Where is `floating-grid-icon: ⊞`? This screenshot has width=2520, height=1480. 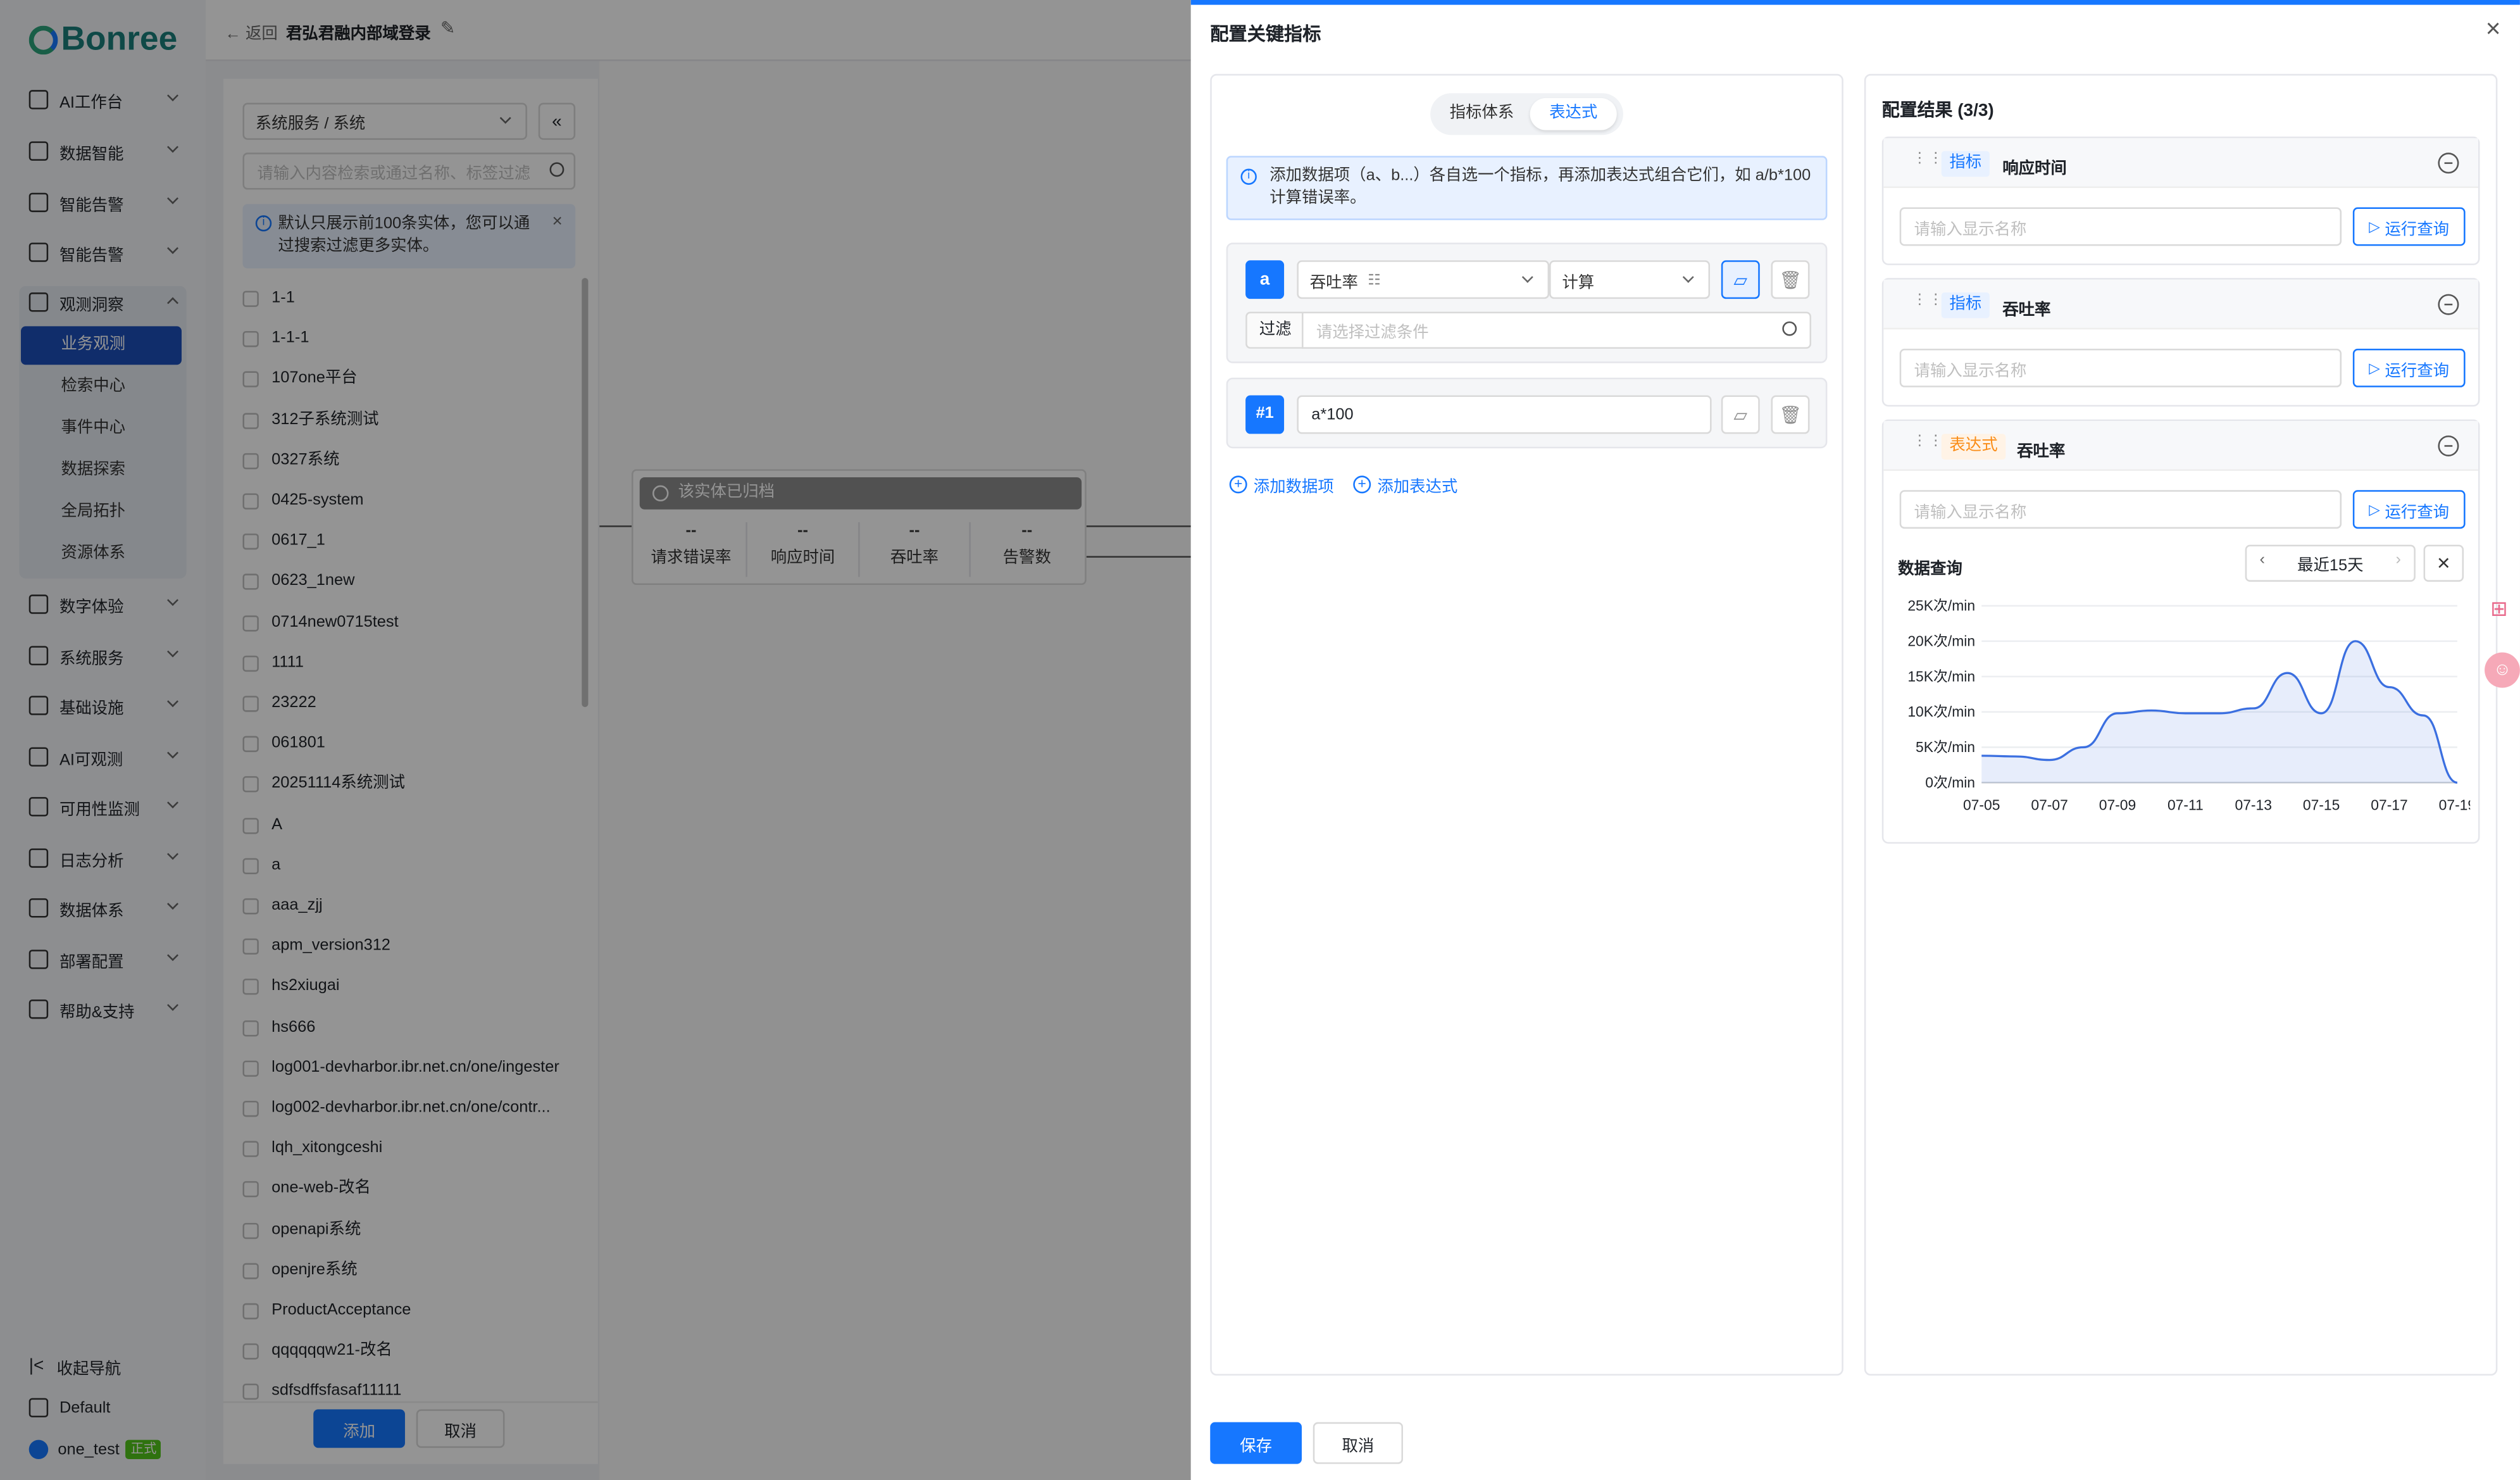
floating-grid-icon: ⊞ is located at coordinates (2499, 612).